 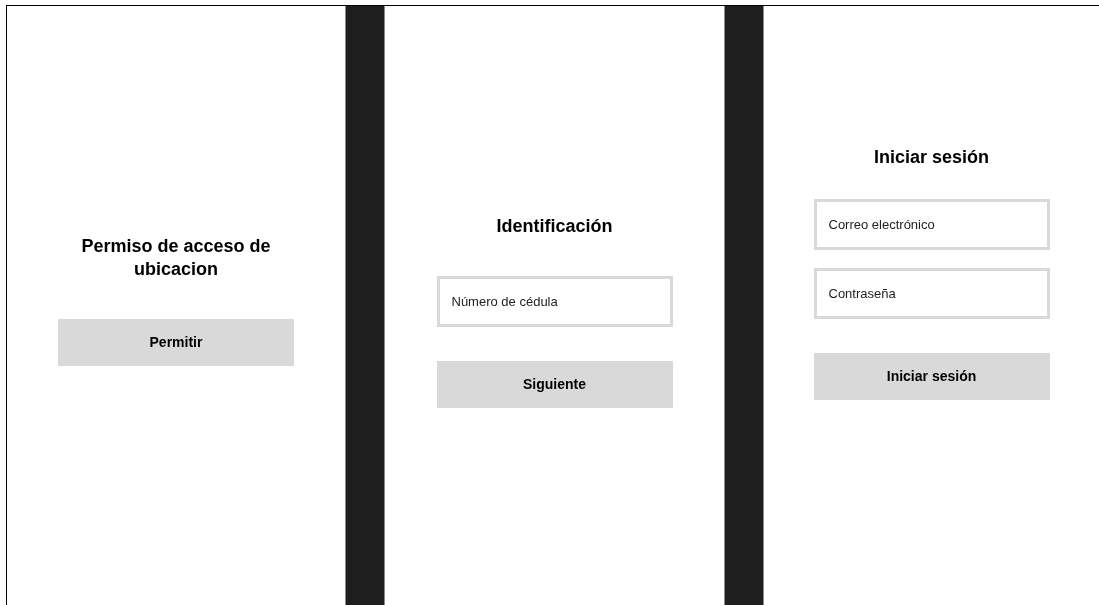 I want to click on screen-title: Iniciar sesión, so click(x=931, y=157).